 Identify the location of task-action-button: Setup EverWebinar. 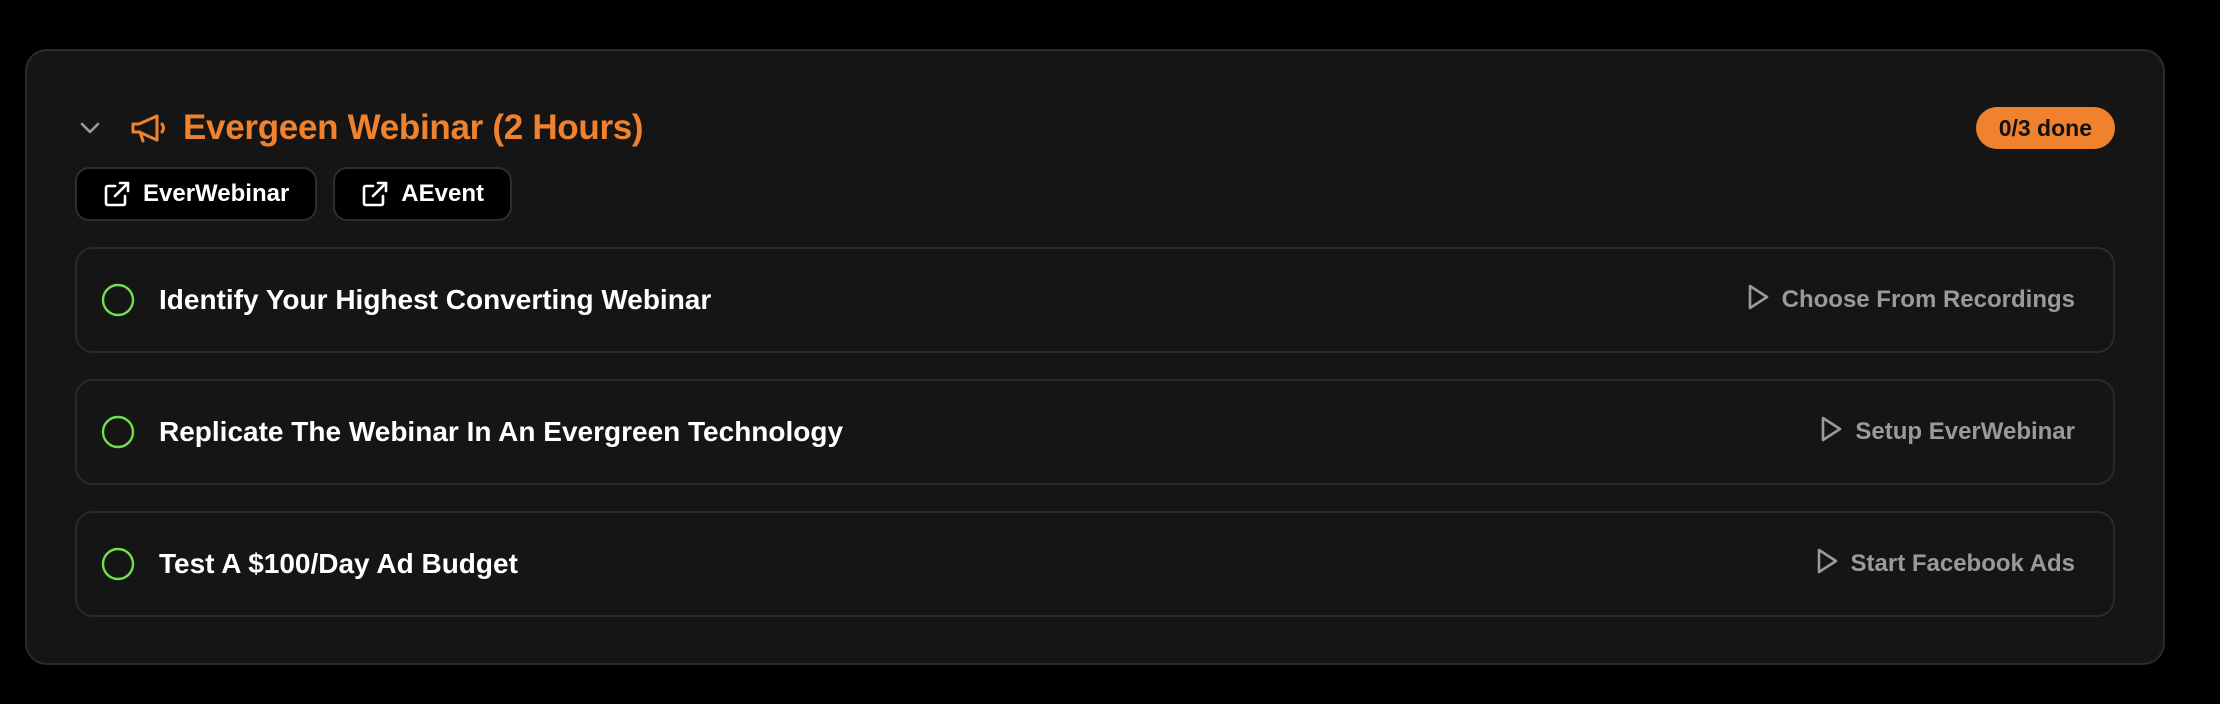
(1947, 432).